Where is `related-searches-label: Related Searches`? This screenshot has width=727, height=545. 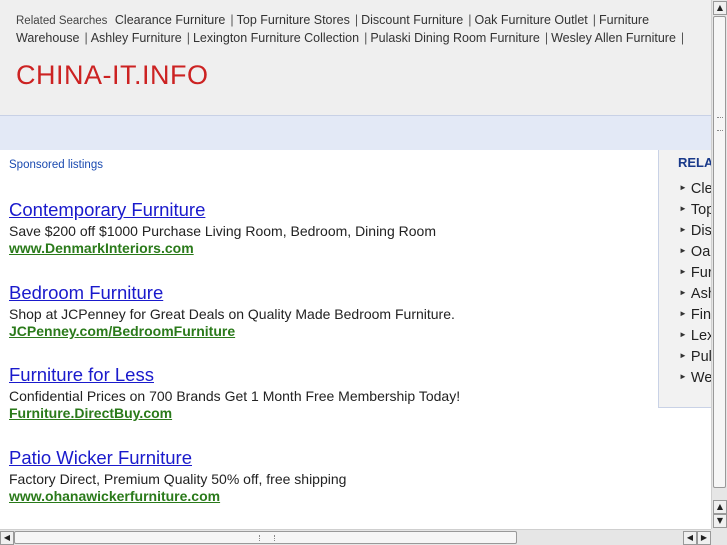
related-searches-label: Related Searches is located at coordinates (62, 21).